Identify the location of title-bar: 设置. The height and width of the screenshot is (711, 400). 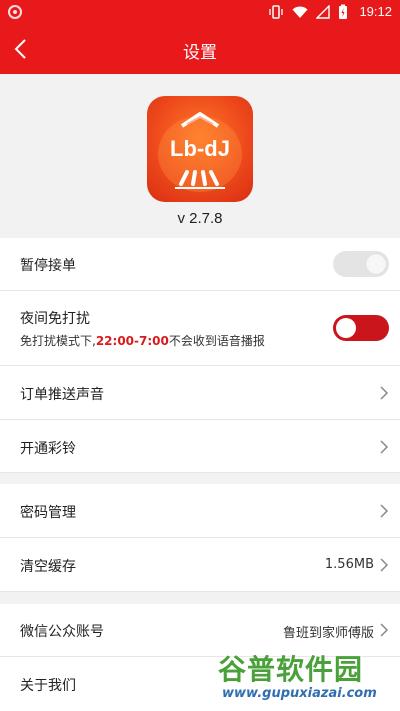
(200, 49).